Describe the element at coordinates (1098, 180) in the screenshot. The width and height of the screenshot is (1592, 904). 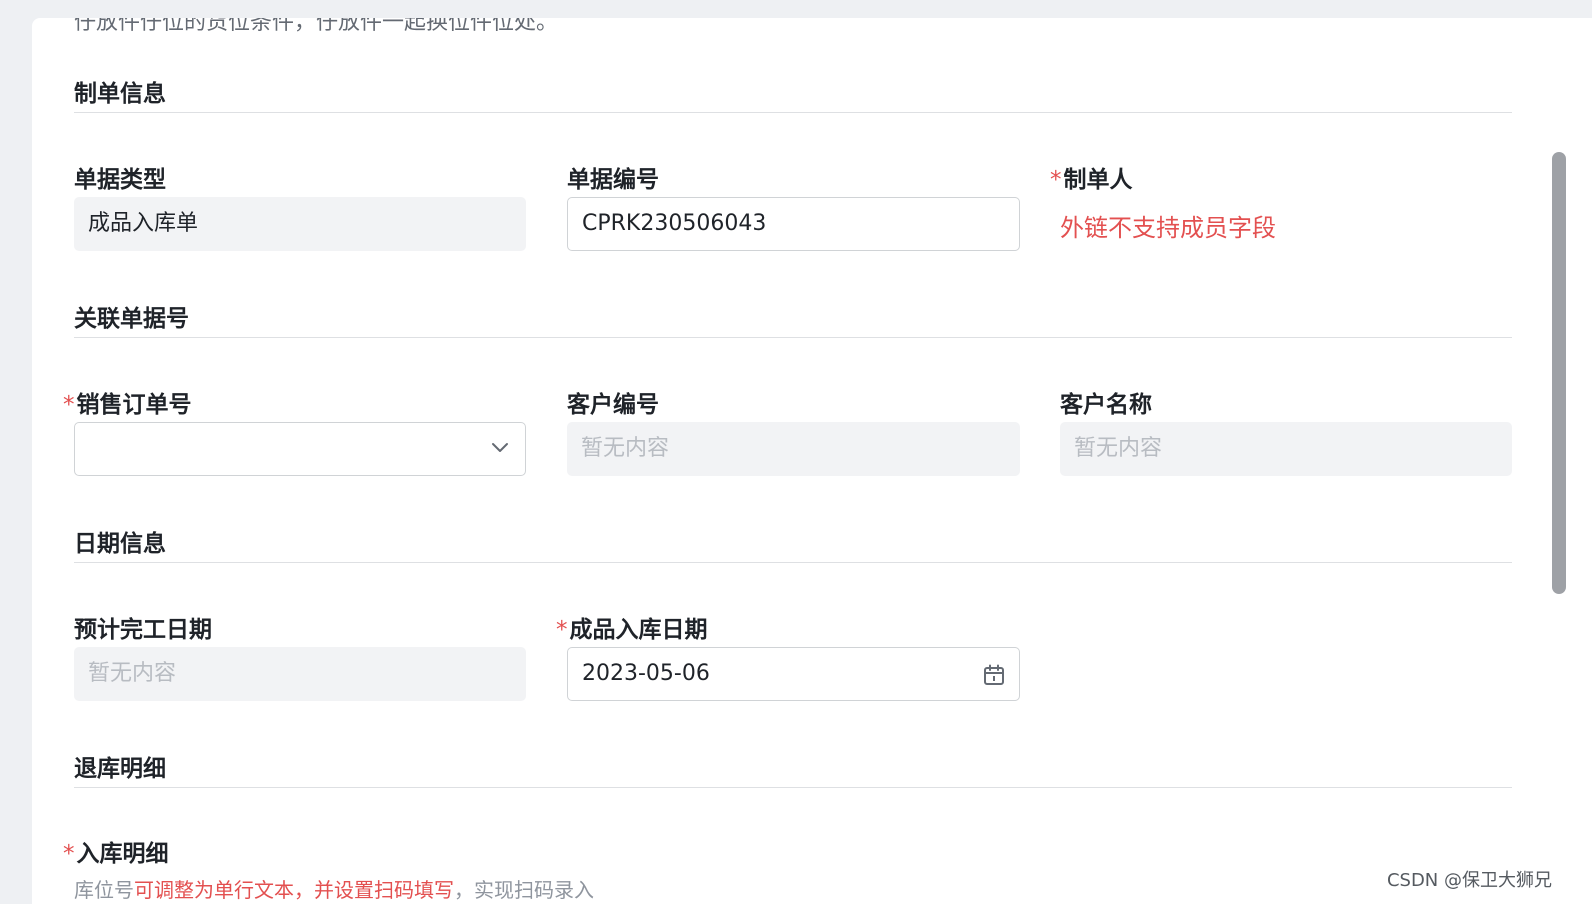
I see `creator-label-text: 制单人` at that location.